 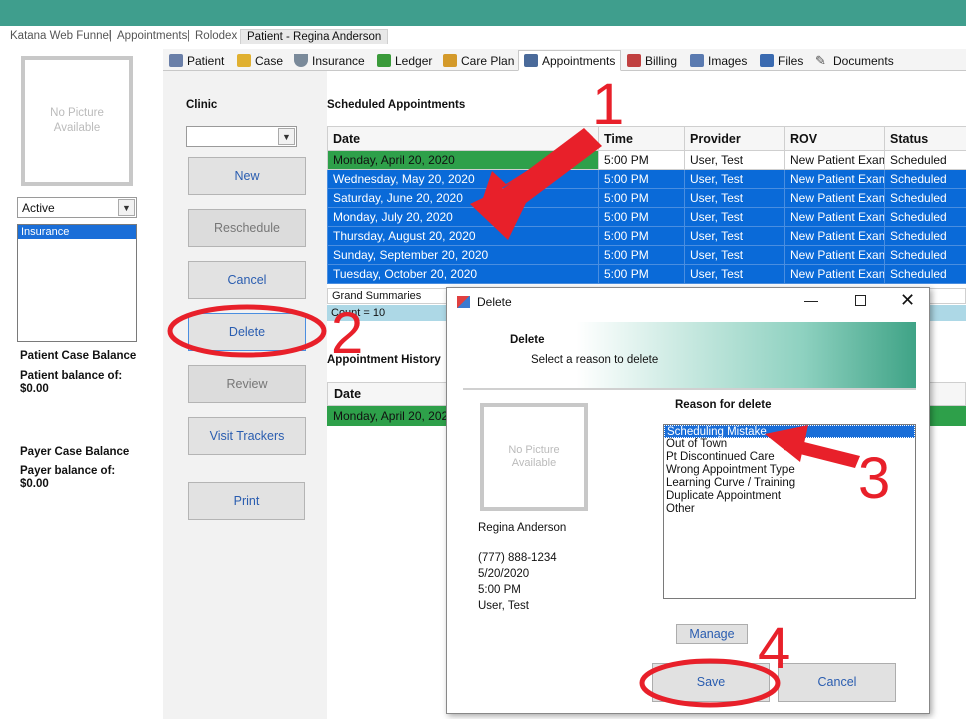 I want to click on calendar-icon, so click(x=531, y=60).